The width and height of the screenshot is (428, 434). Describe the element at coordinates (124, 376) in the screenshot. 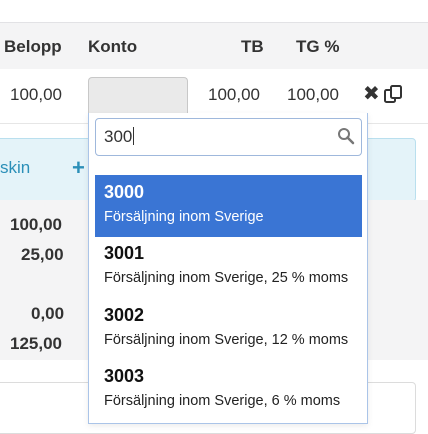

I see `option-code: 3003` at that location.